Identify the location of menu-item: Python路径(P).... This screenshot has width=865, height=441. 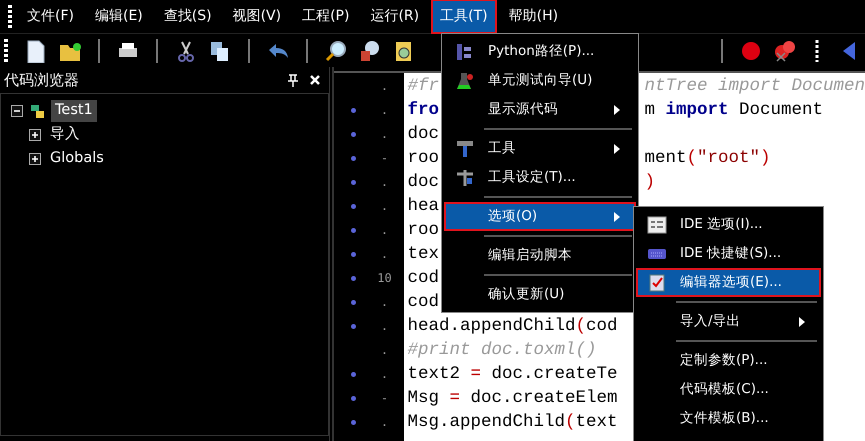
(540, 51).